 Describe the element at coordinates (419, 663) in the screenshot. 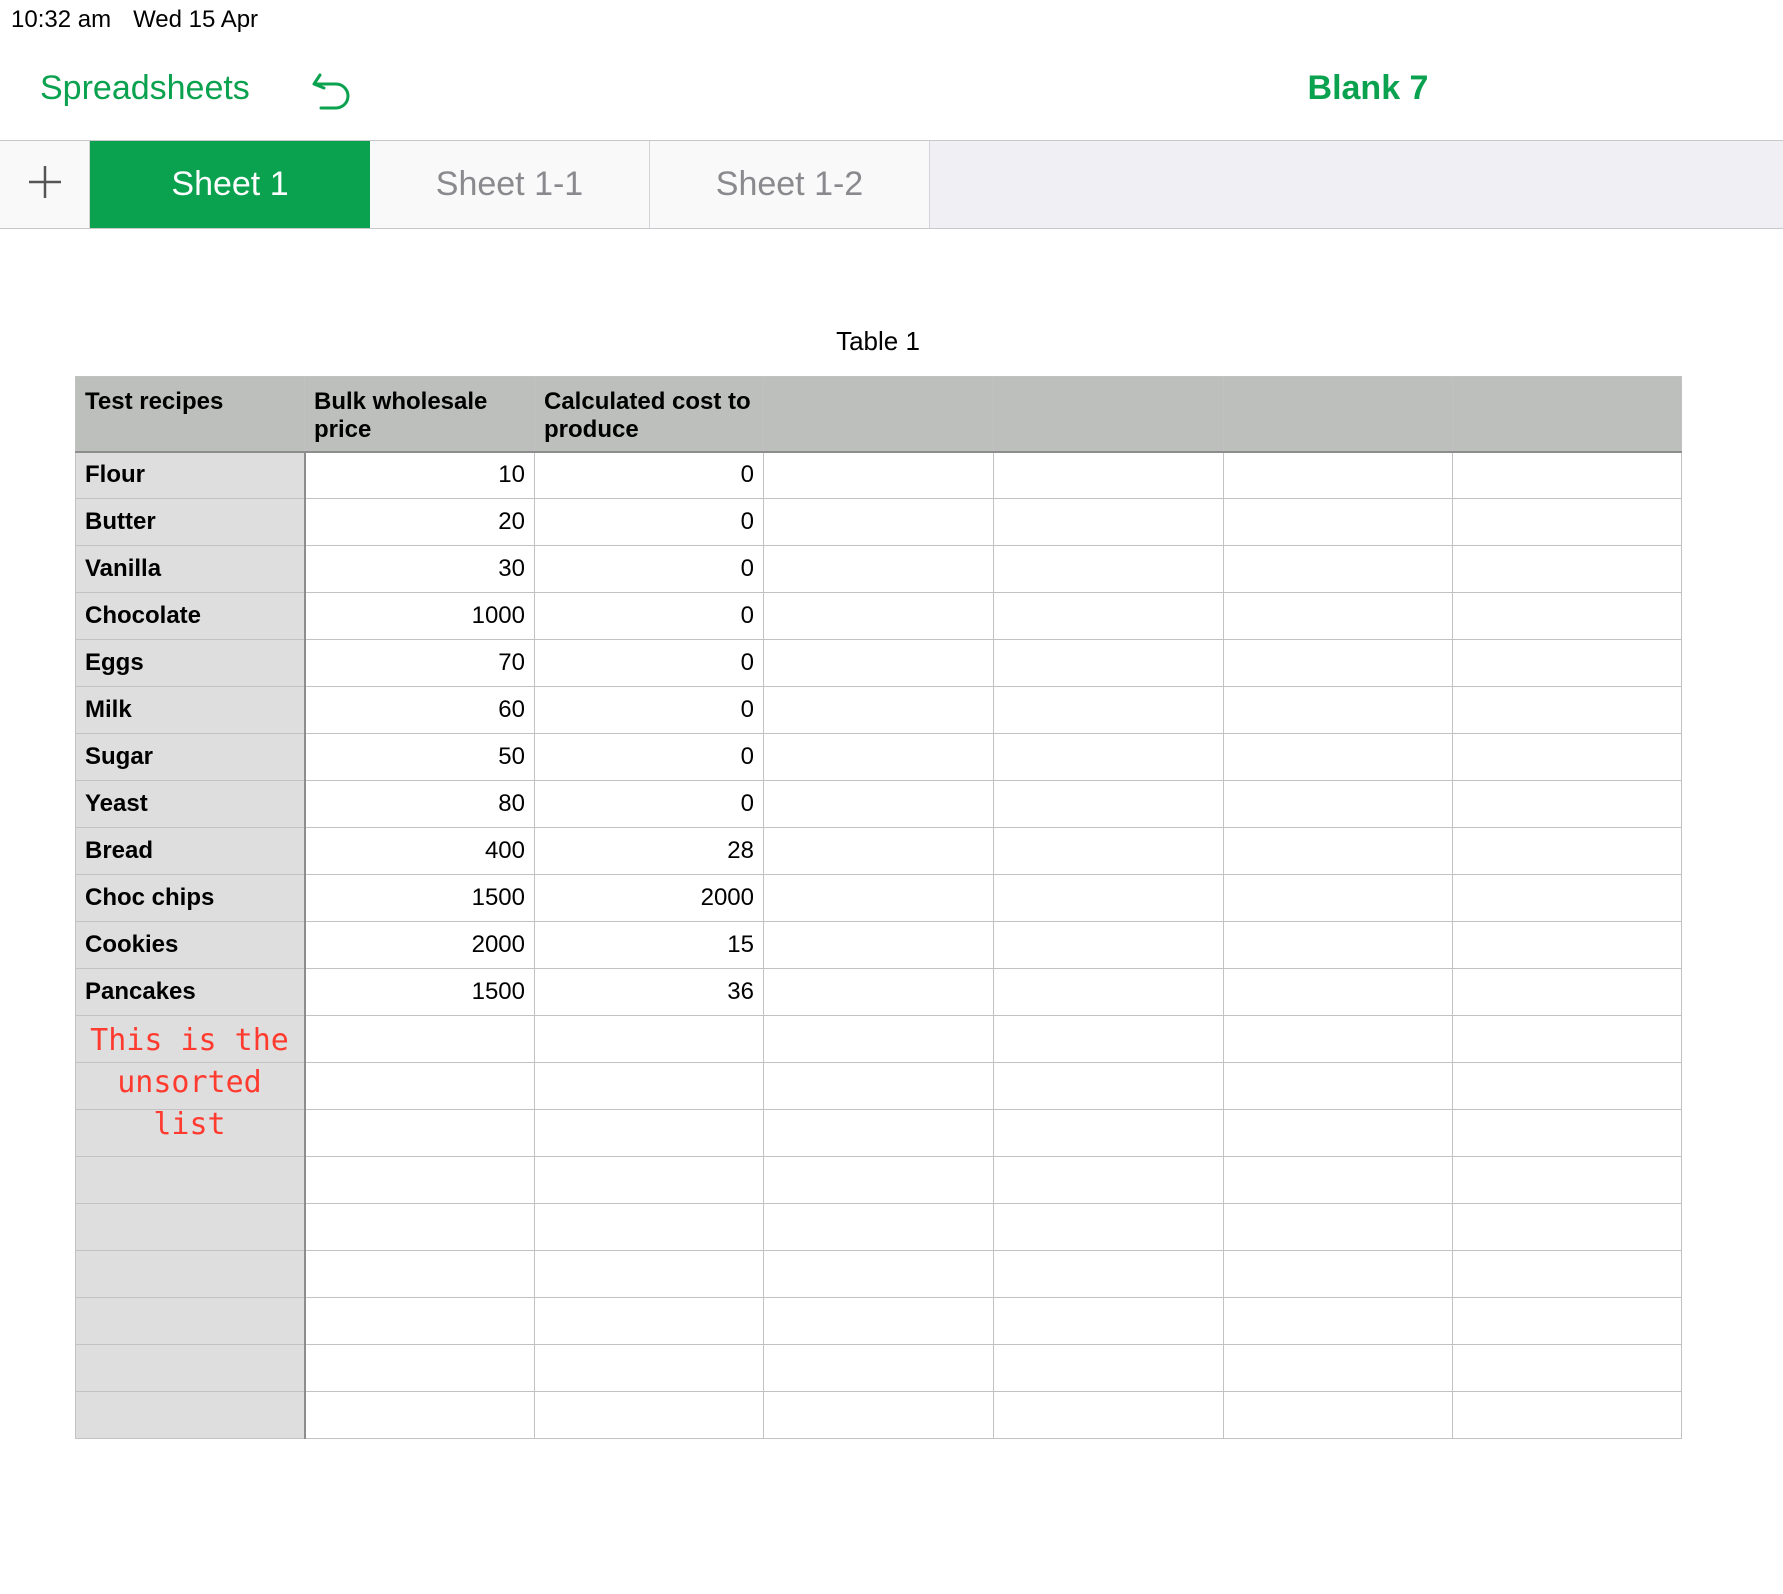

I see `table-cell: 70` at that location.